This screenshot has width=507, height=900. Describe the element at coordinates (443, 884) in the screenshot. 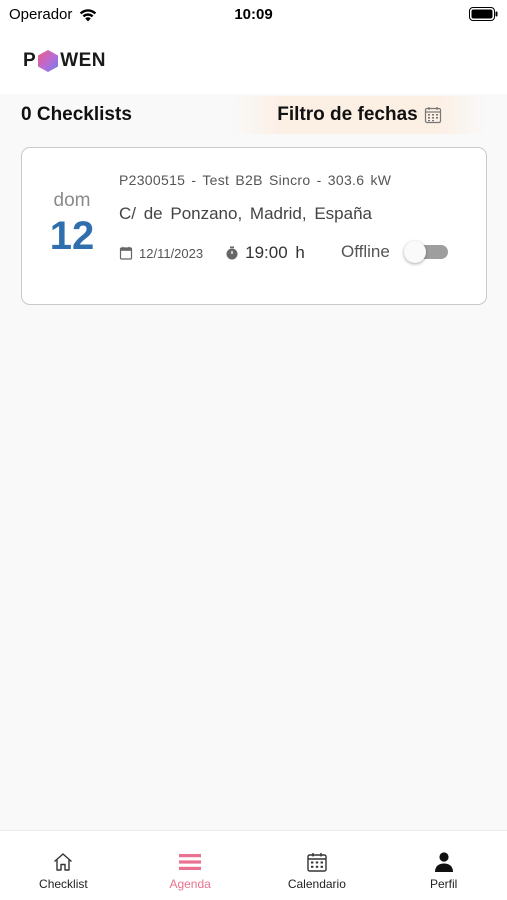

I see `nav-label-perfil: Perfil` at that location.